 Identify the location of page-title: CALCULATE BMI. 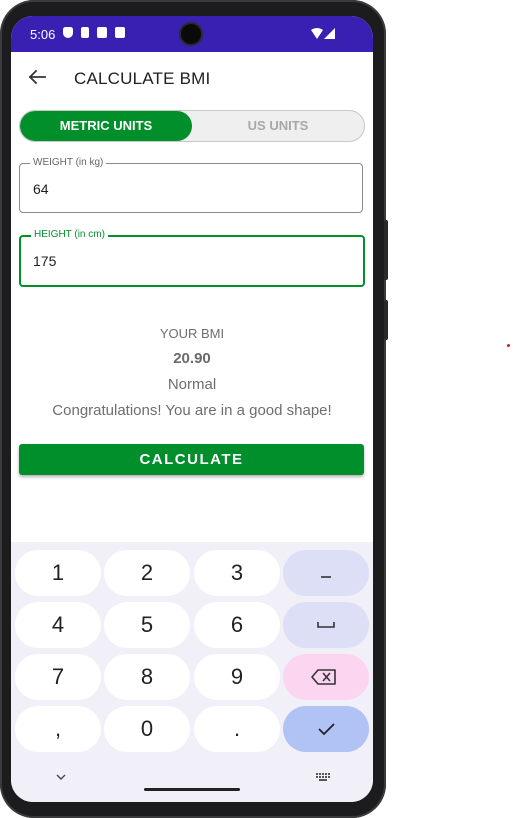
(142, 78).